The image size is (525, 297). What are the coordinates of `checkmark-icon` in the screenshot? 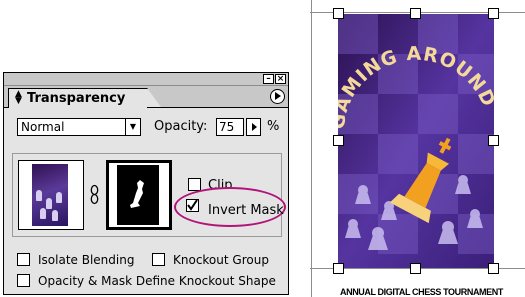 It's located at (192, 205).